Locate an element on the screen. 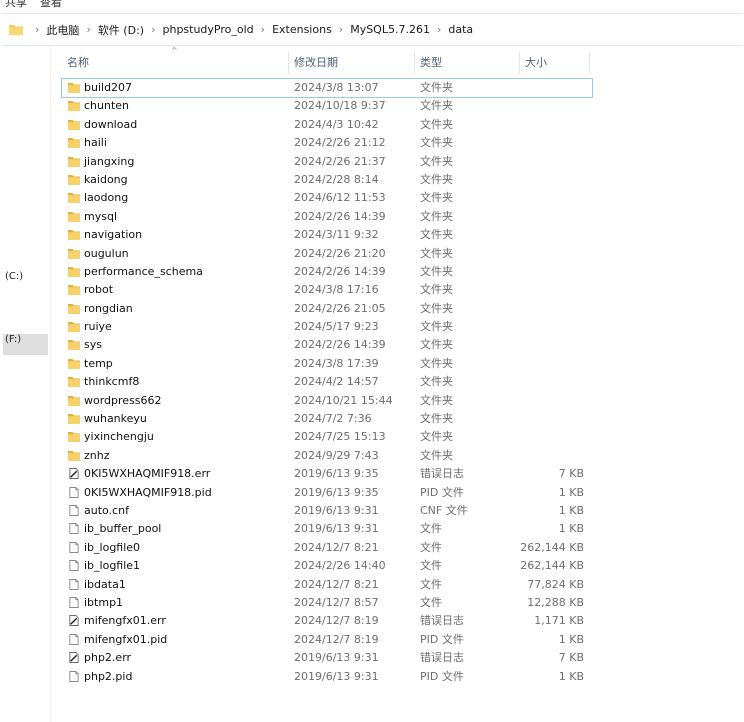 The height and width of the screenshot is (722, 744). folder-row: thinkcmf8 2024/4/2 14:57 文件夹 is located at coordinates (327, 382).